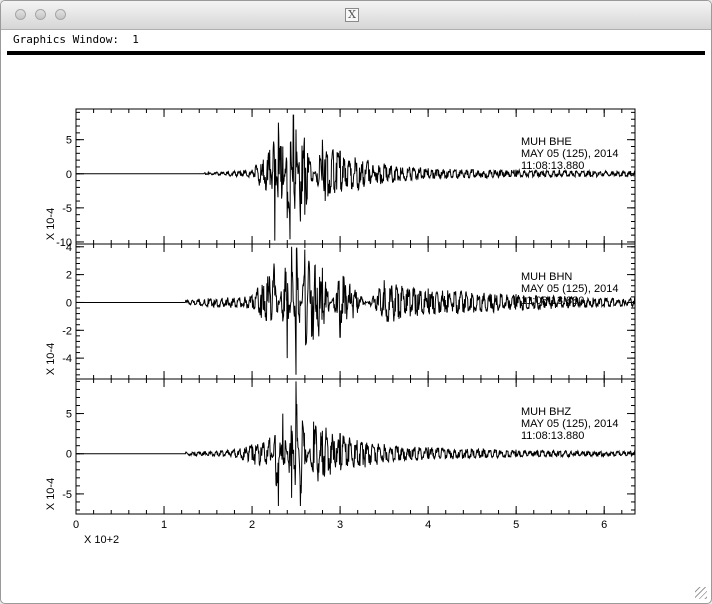  Describe the element at coordinates (101, 540) in the screenshot. I see `x-axis-multiplier-label: X 10+2` at that location.